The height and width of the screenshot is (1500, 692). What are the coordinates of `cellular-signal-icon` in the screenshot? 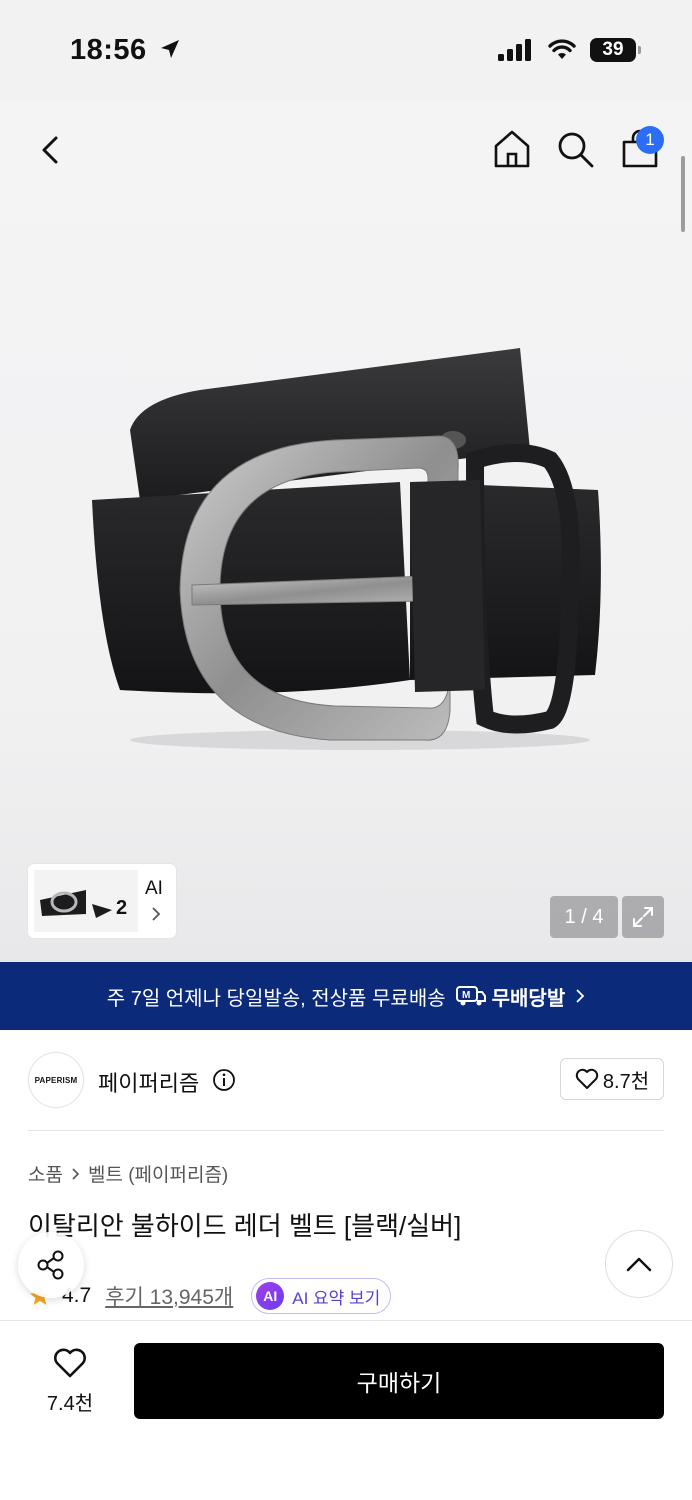 It's located at (514, 50).